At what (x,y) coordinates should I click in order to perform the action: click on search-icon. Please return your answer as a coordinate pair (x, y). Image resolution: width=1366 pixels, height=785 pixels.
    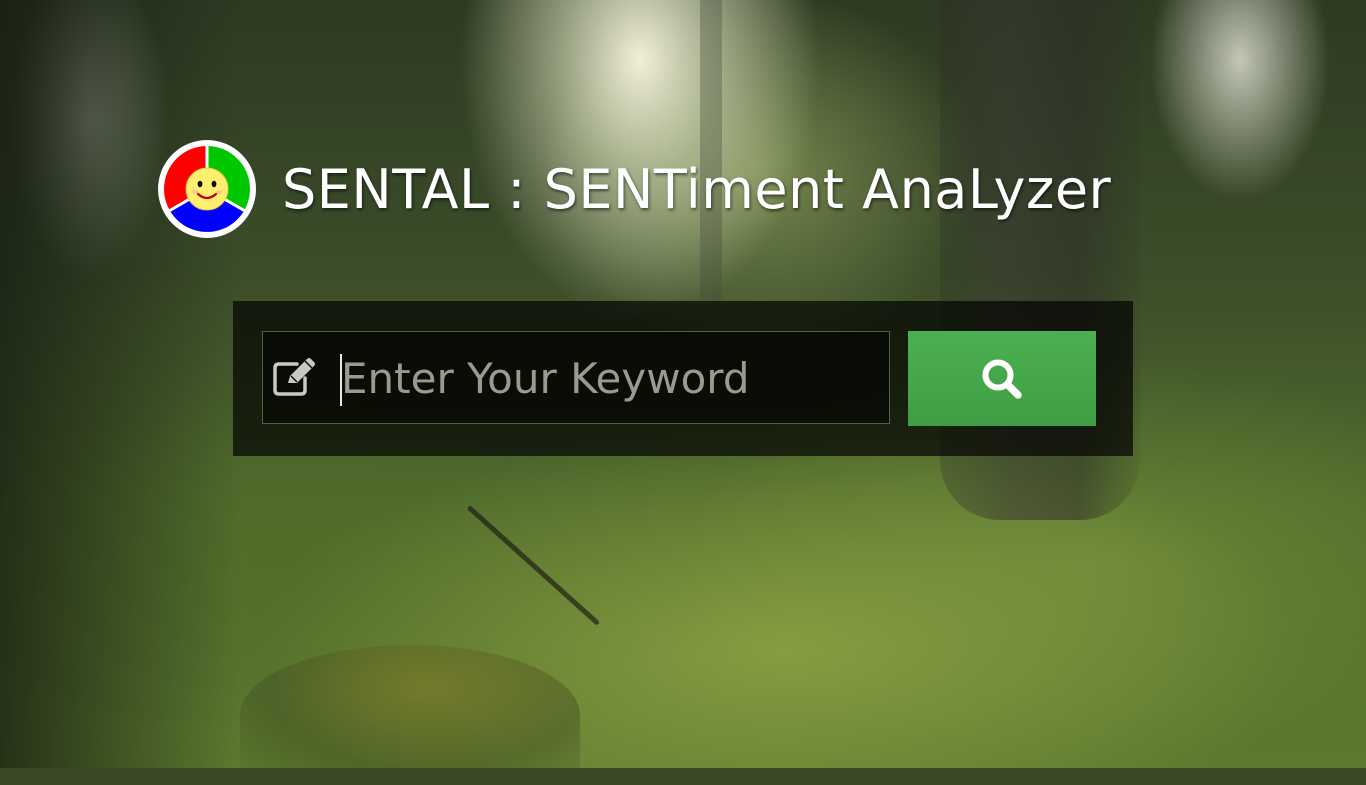
    Looking at the image, I should click on (1002, 379).